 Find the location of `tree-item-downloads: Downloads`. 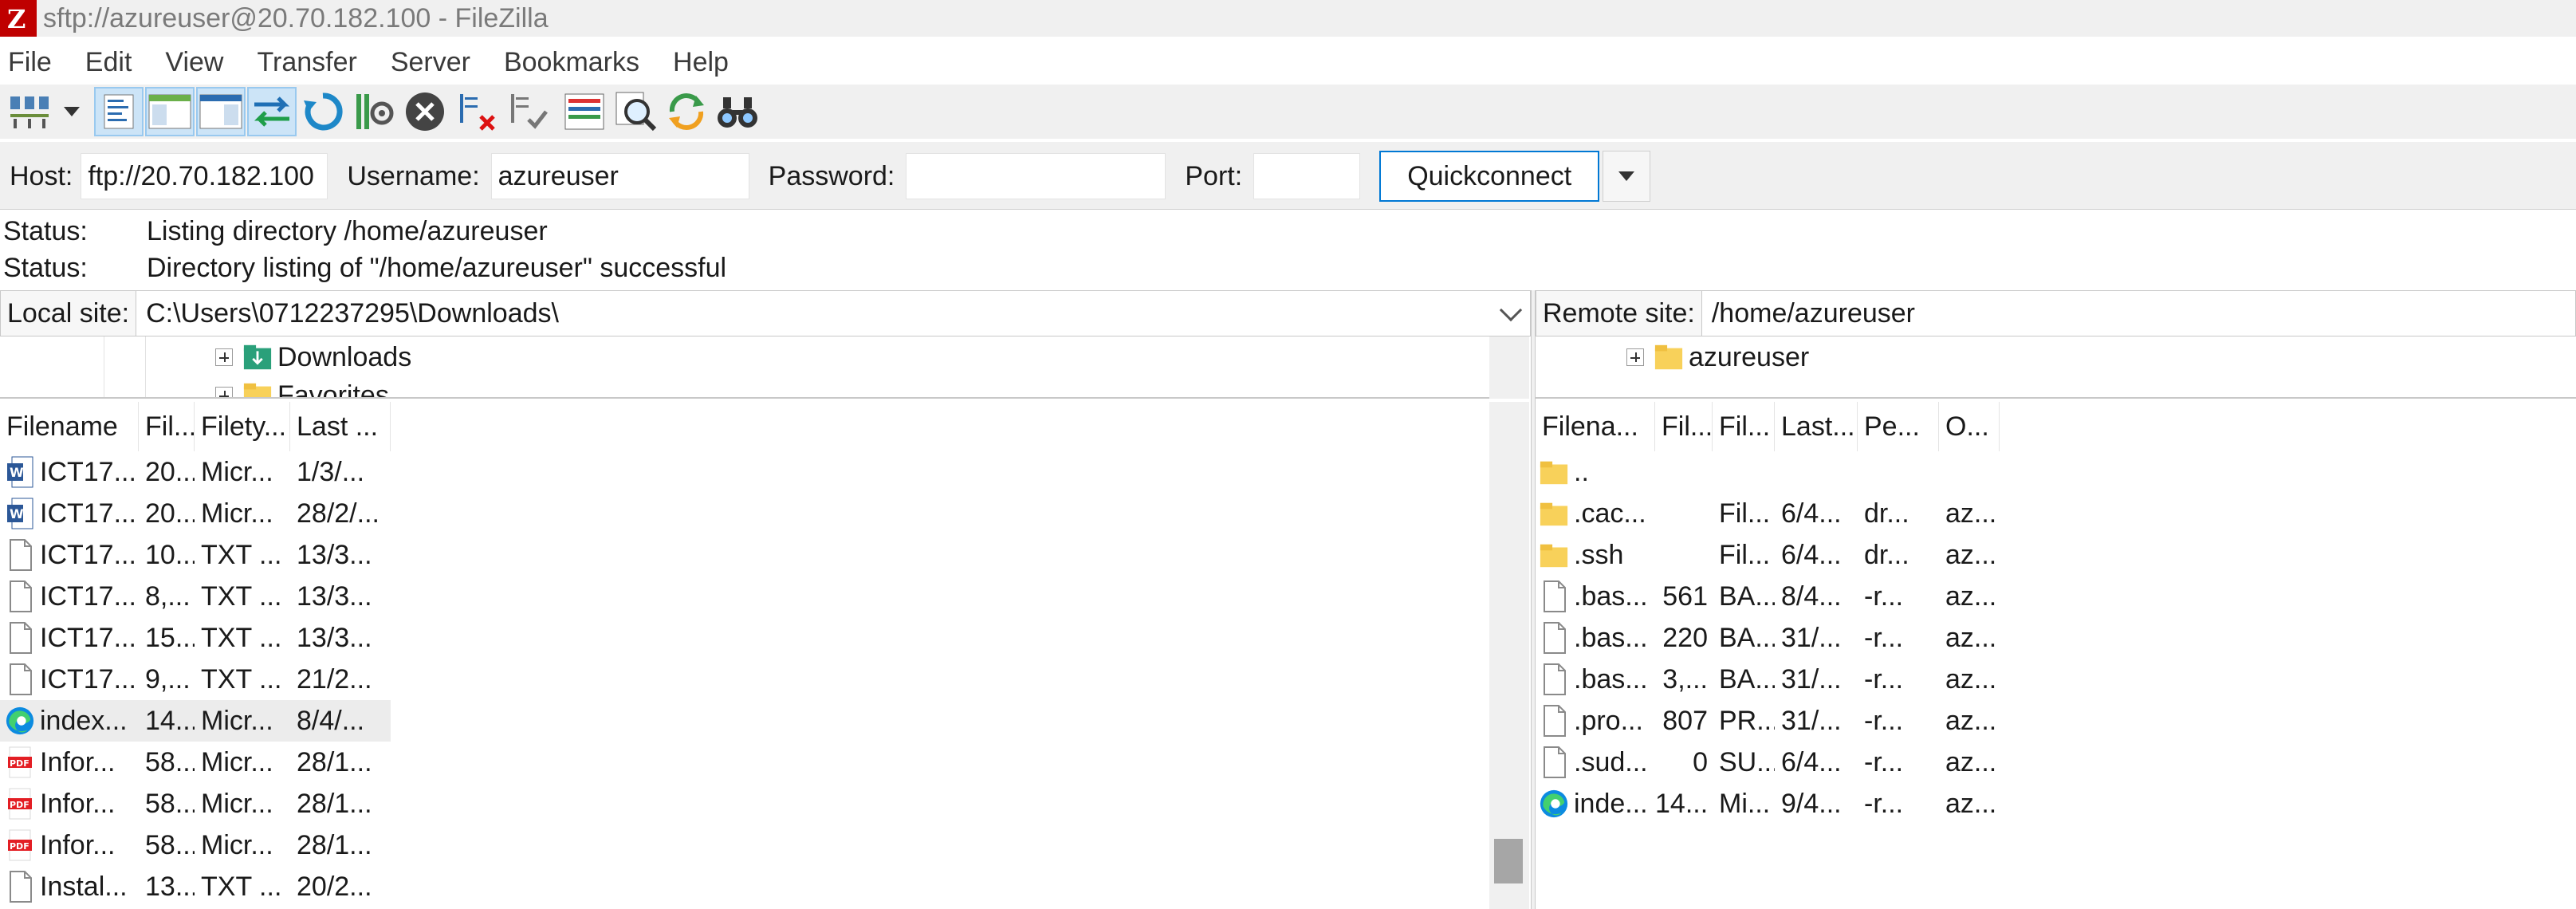

tree-item-downloads: Downloads is located at coordinates (313, 358).